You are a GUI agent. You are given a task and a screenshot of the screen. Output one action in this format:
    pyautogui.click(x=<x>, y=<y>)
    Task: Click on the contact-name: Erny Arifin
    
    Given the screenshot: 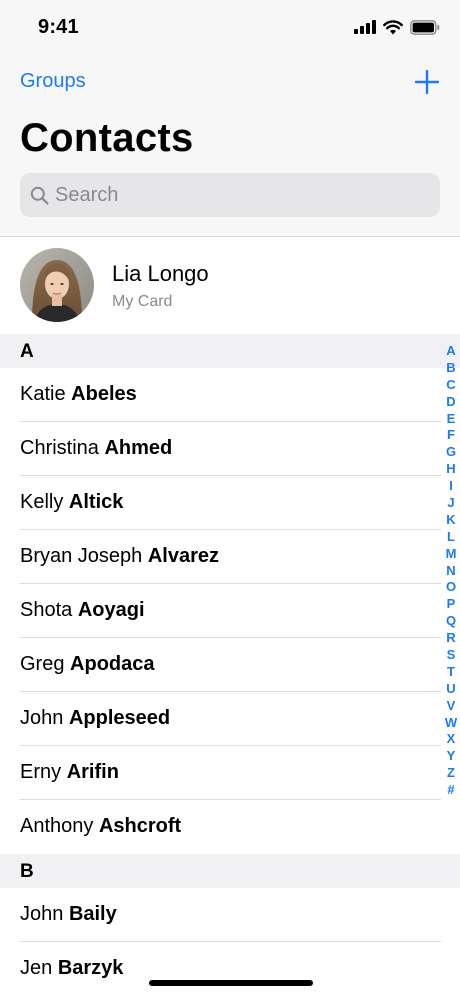 What is the action you would take?
    pyautogui.click(x=69, y=772)
    